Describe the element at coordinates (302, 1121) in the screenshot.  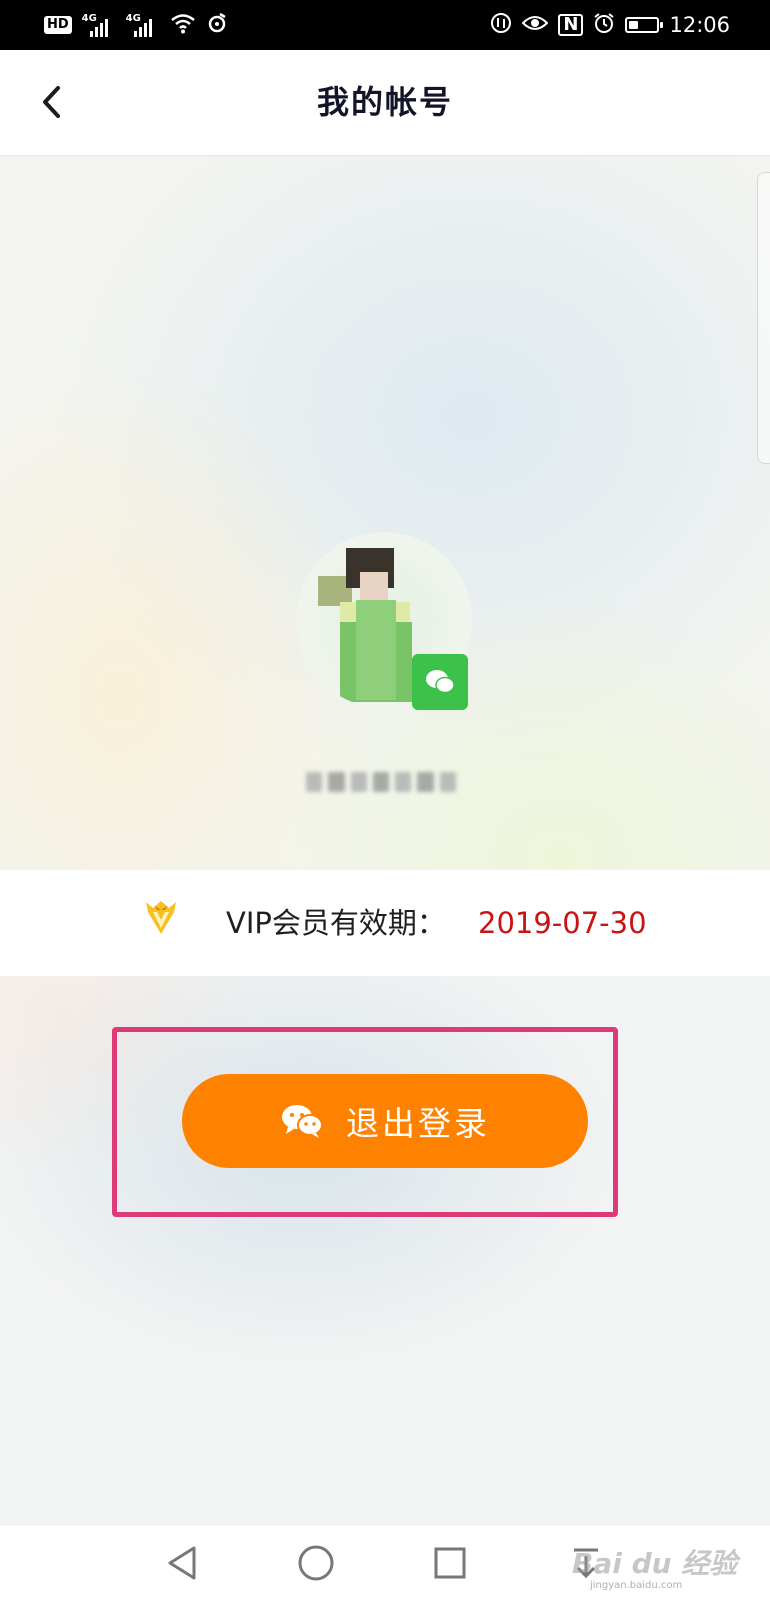
I see `wechat-icon` at that location.